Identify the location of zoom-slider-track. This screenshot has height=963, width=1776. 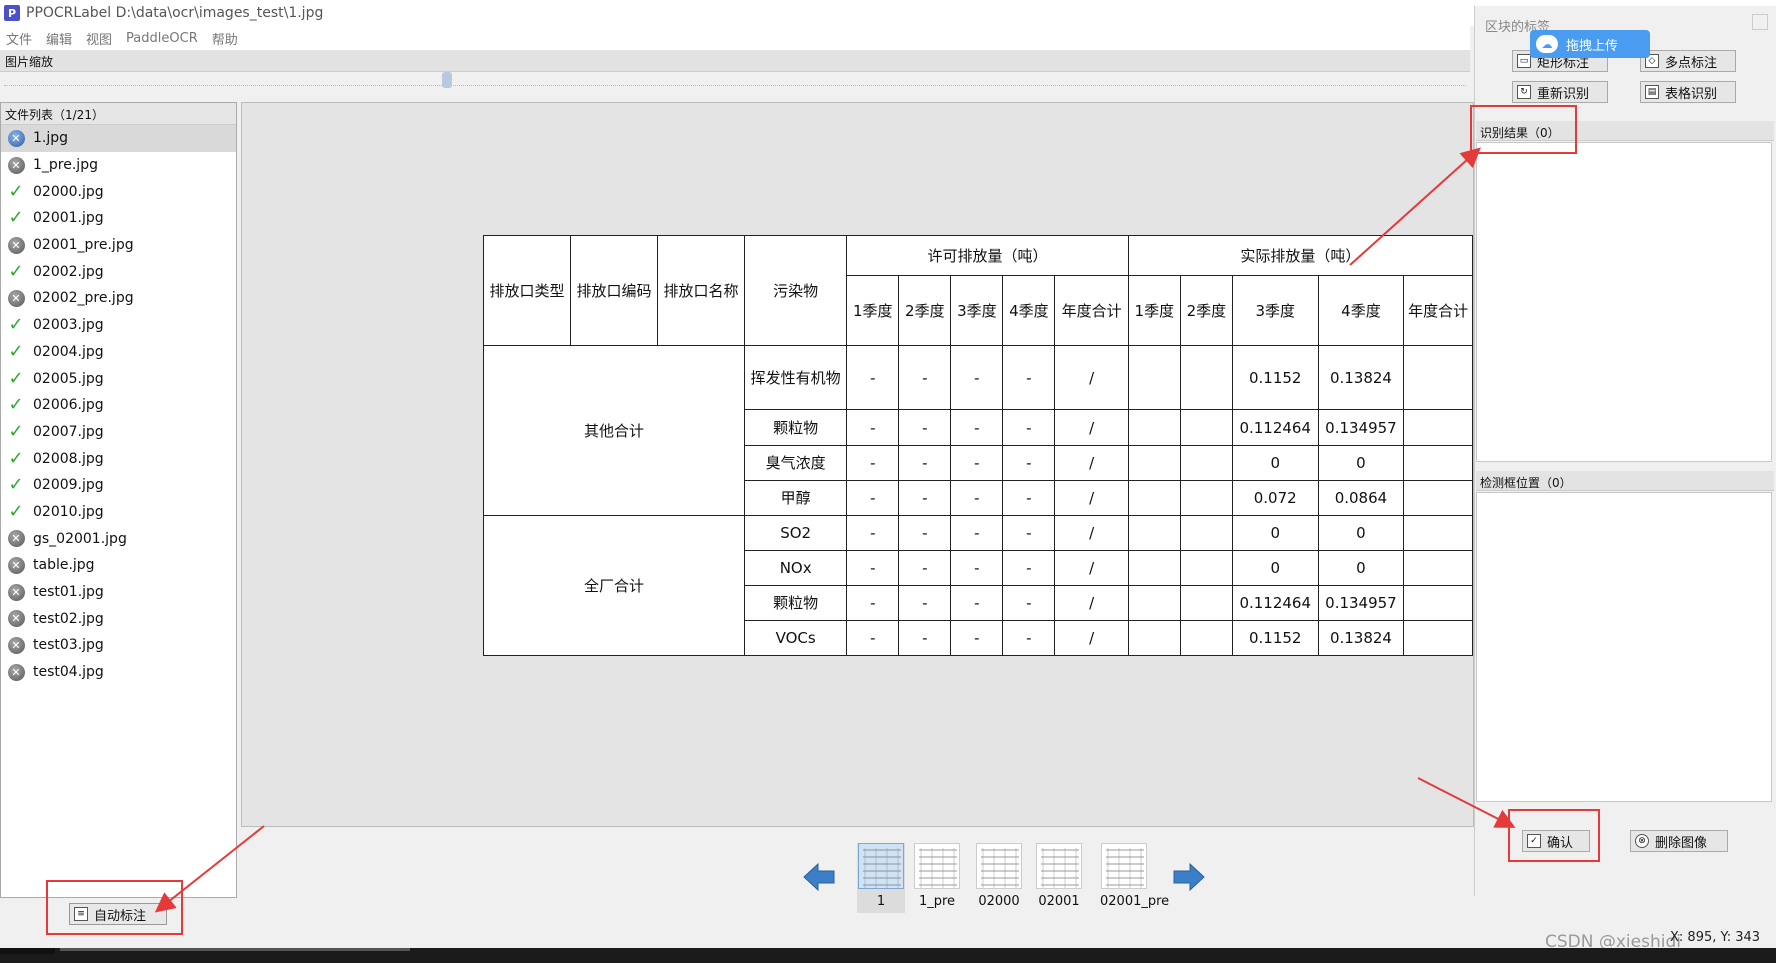
(735, 82).